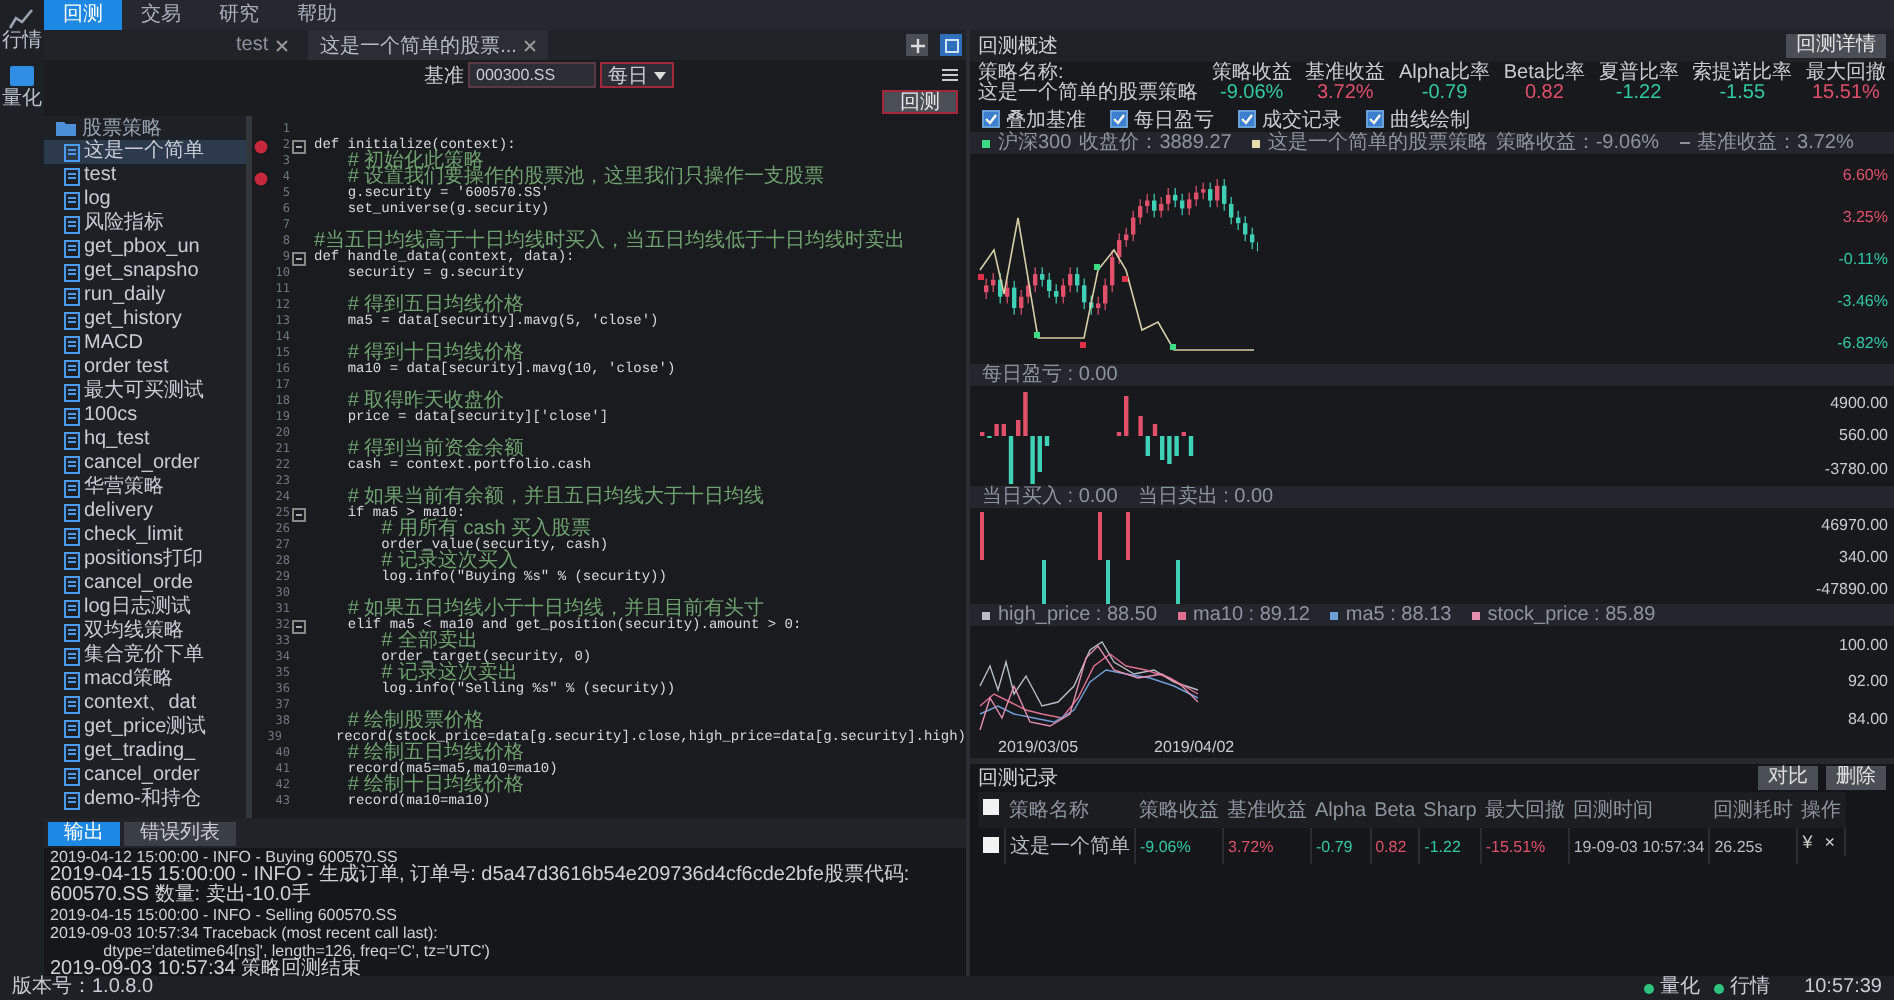 The width and height of the screenshot is (1894, 1000). Describe the element at coordinates (1046, 119) in the screenshot. I see `option-label: 叠加基准` at that location.